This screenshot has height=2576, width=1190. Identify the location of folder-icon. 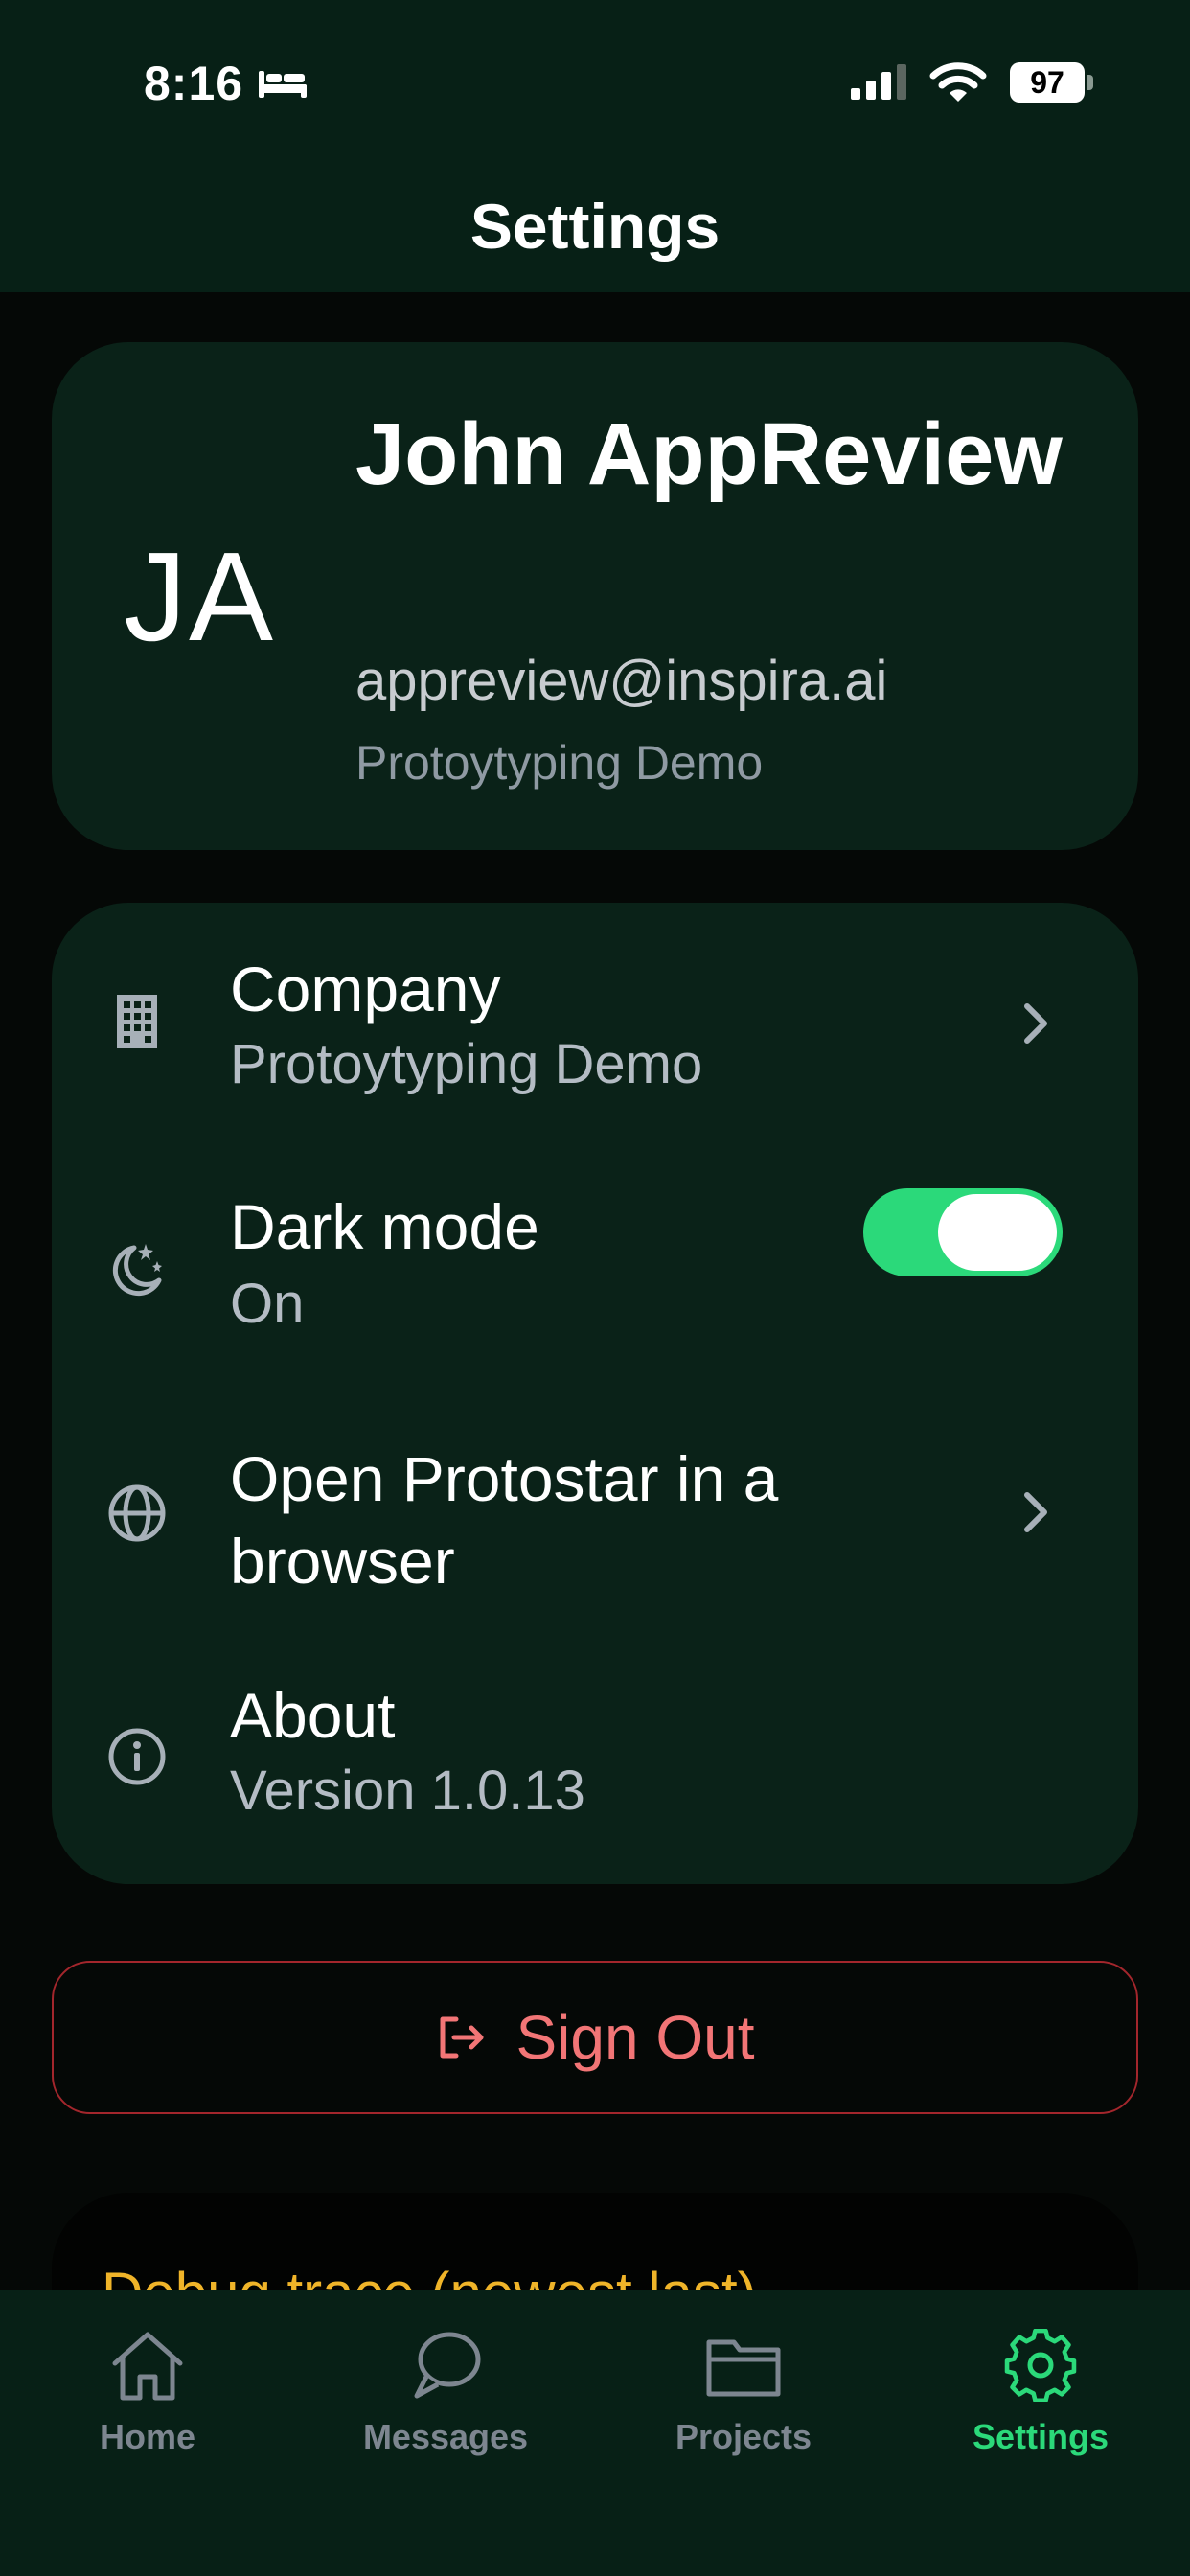
(744, 2368).